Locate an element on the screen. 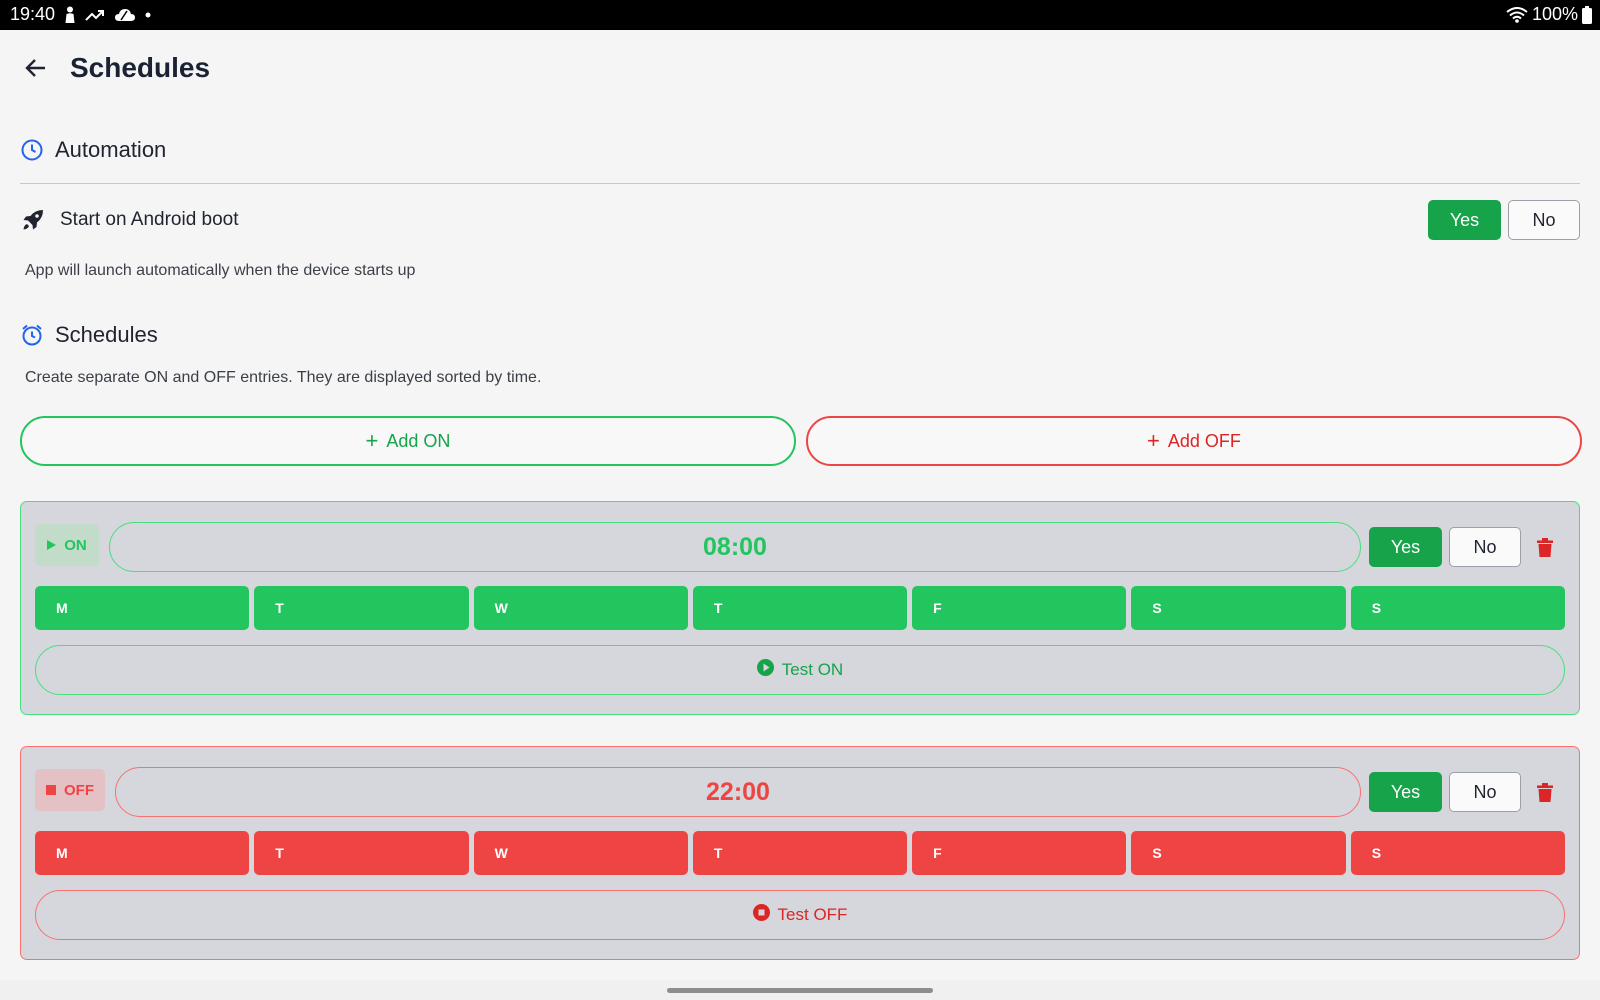 This screenshot has width=1600, height=1000. stop-circle-icon is located at coordinates (761, 915).